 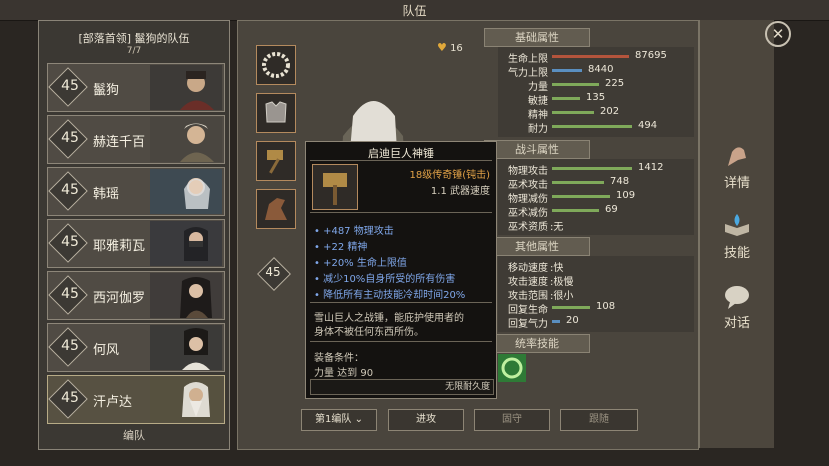 What do you see at coordinates (136, 347) in the screenshot?
I see `hero-card: 45 何风` at bounding box center [136, 347].